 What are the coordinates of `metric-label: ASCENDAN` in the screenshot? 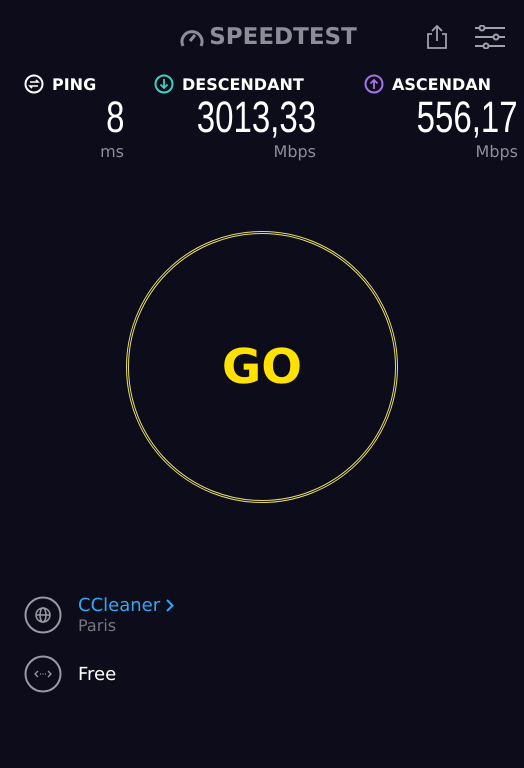 It's located at (442, 84).